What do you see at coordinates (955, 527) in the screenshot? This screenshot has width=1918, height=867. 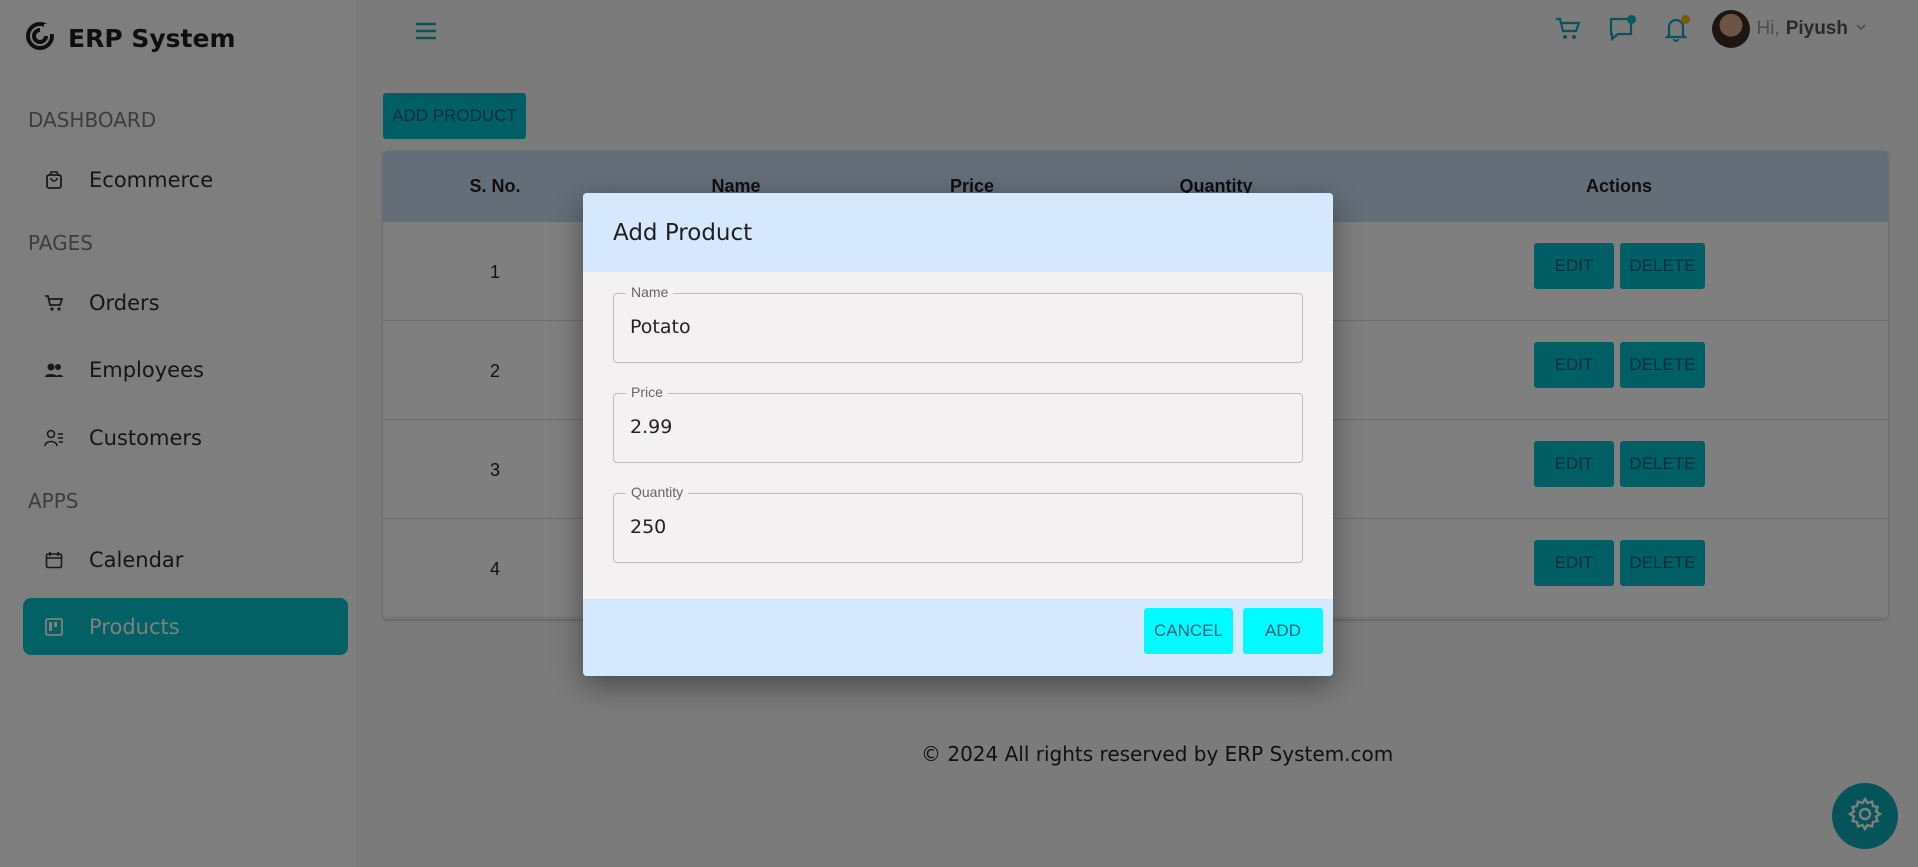 I see `quantity-input` at bounding box center [955, 527].